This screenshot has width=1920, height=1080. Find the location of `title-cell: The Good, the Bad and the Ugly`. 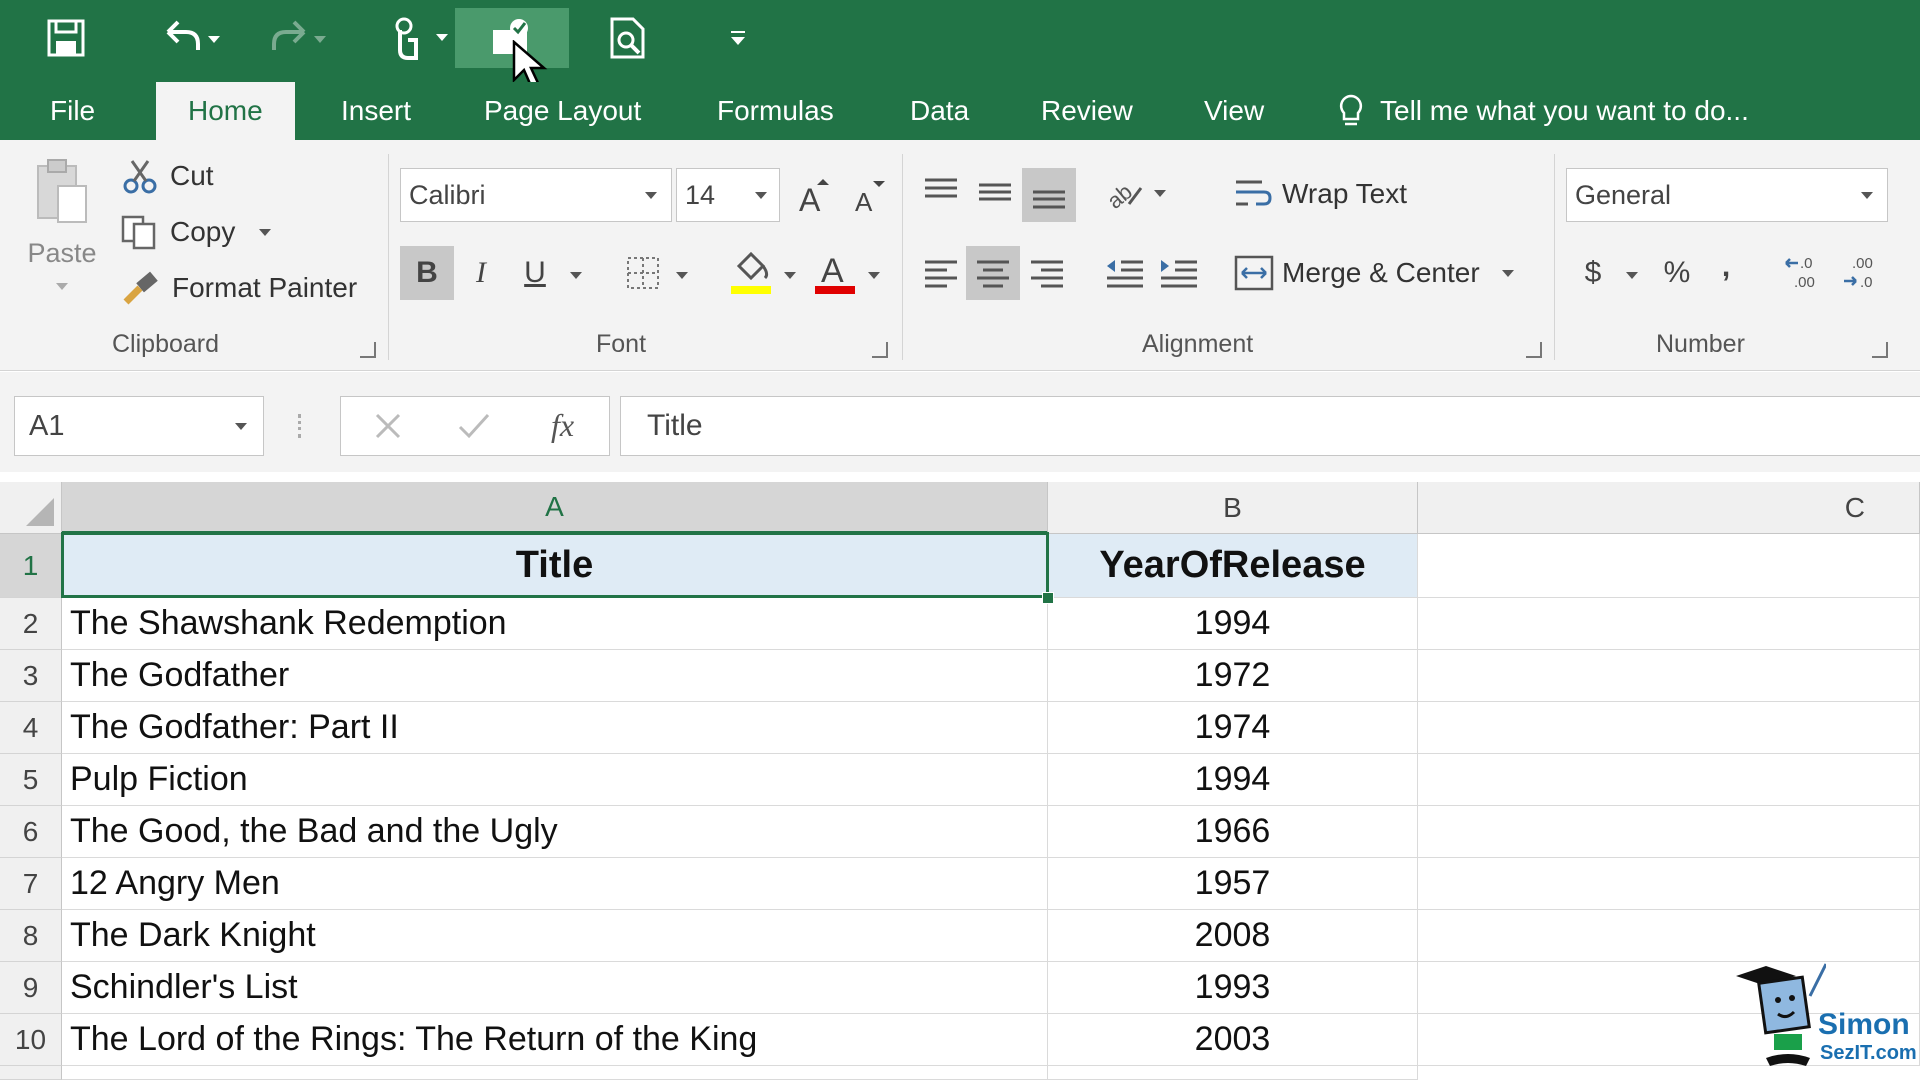

title-cell: The Good, the Bad and the Ugly is located at coordinates (555, 832).